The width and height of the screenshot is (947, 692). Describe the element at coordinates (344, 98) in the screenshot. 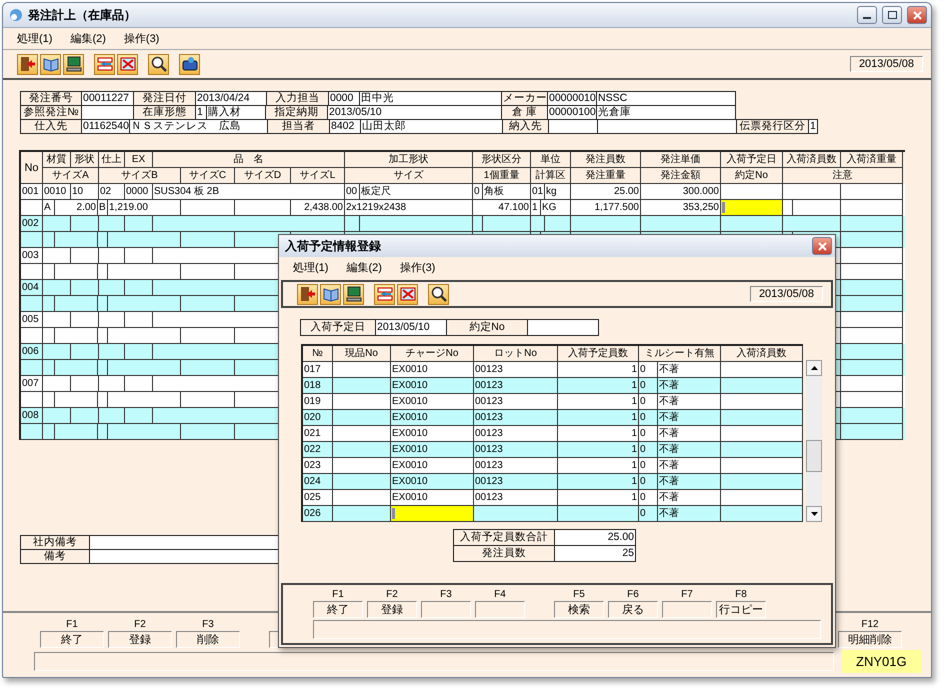

I see `input-field: 0000` at that location.